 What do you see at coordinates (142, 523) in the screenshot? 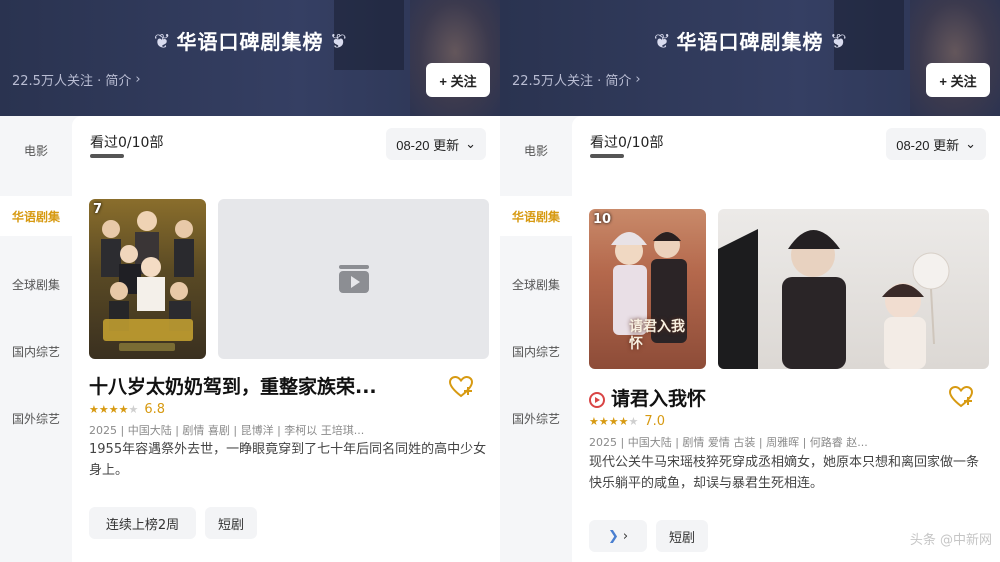
I see `tag-chart-streak: 连续上榜2周` at bounding box center [142, 523].